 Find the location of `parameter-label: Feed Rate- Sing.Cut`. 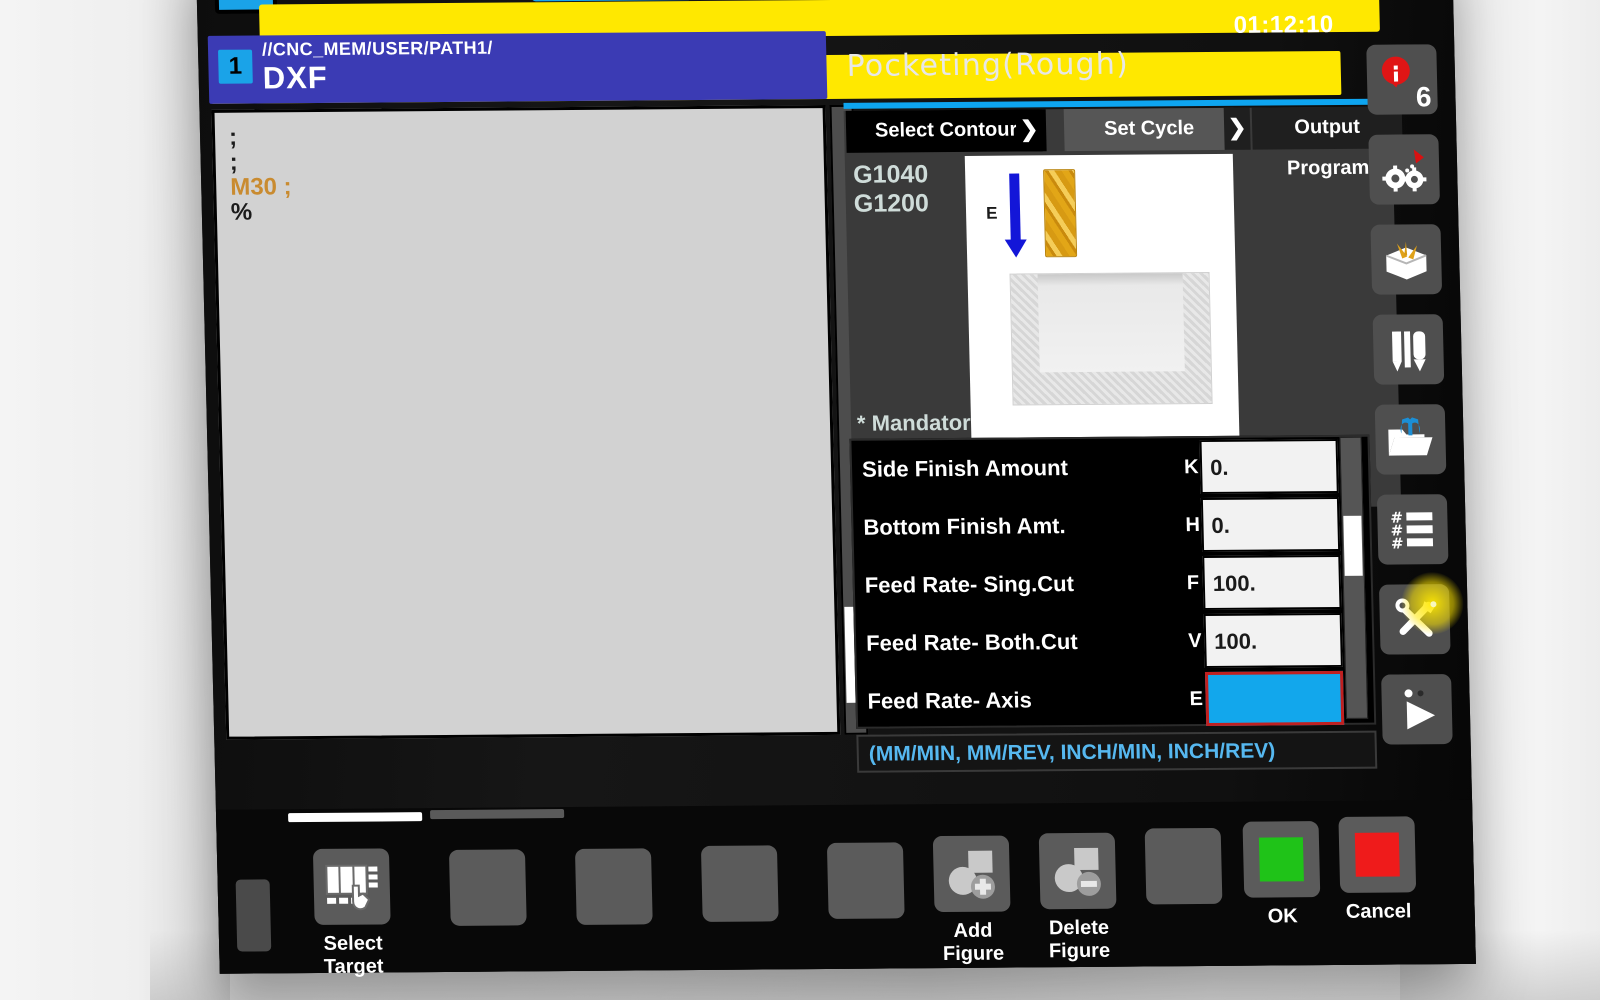

parameter-label: Feed Rate- Sing.Cut is located at coordinates (969, 584).